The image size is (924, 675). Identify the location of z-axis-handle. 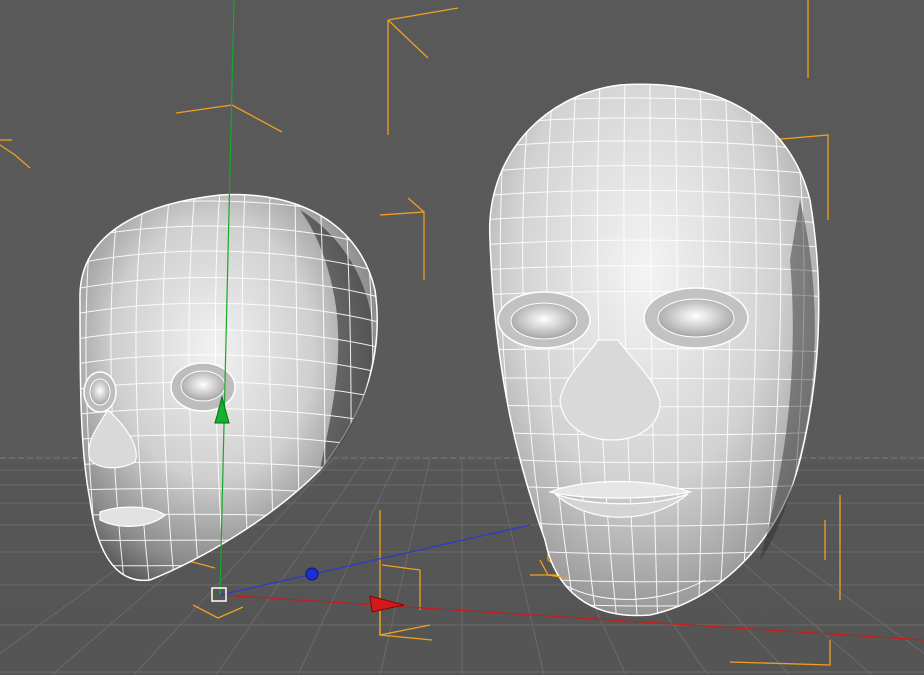
(312, 574).